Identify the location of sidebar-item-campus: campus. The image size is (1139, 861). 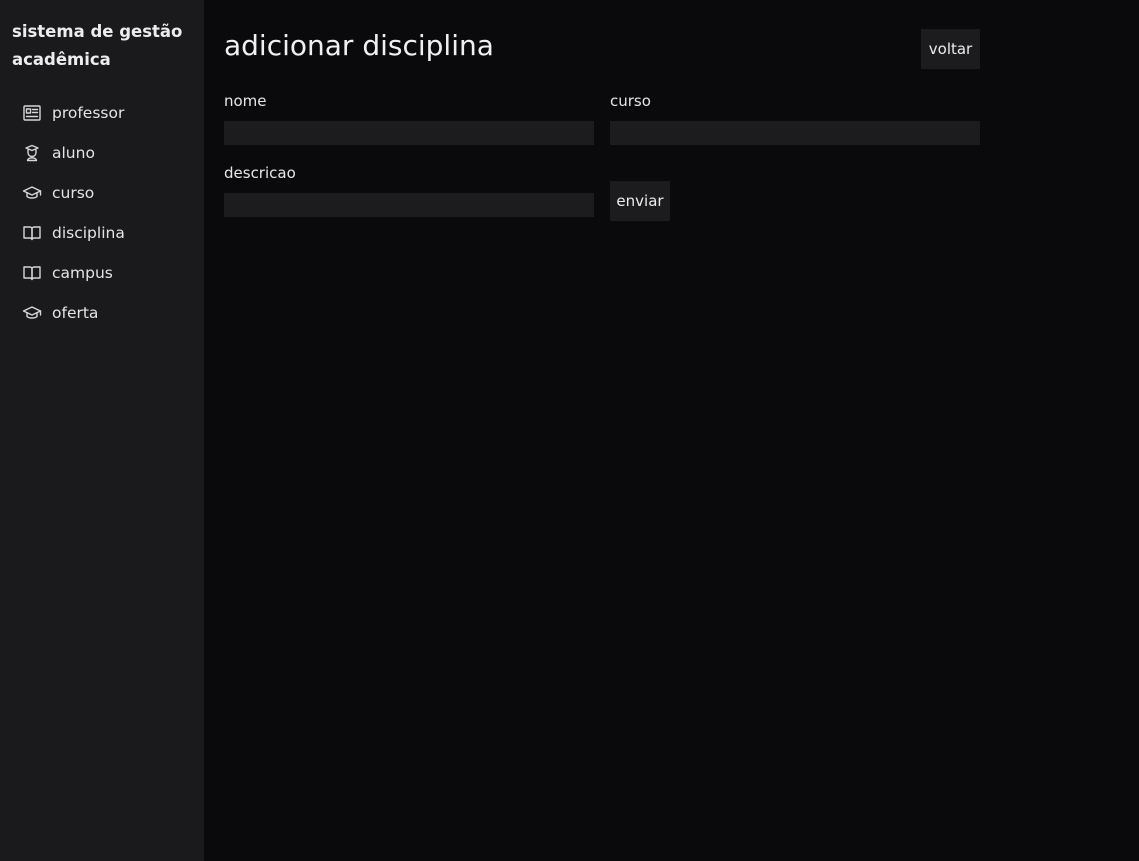
(102, 273).